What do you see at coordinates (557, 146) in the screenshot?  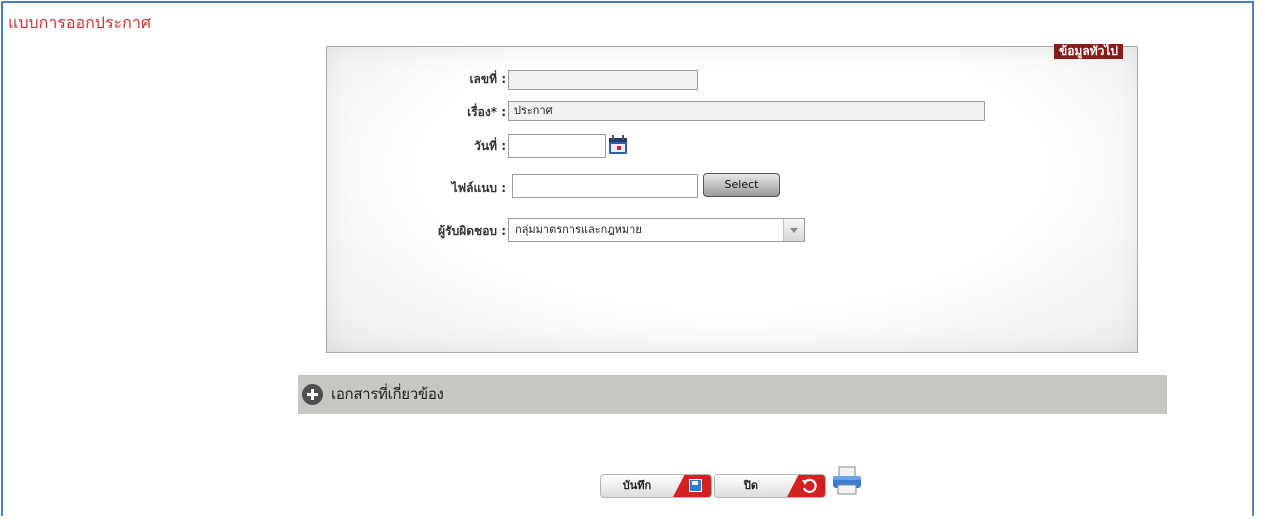 I see `date-field` at bounding box center [557, 146].